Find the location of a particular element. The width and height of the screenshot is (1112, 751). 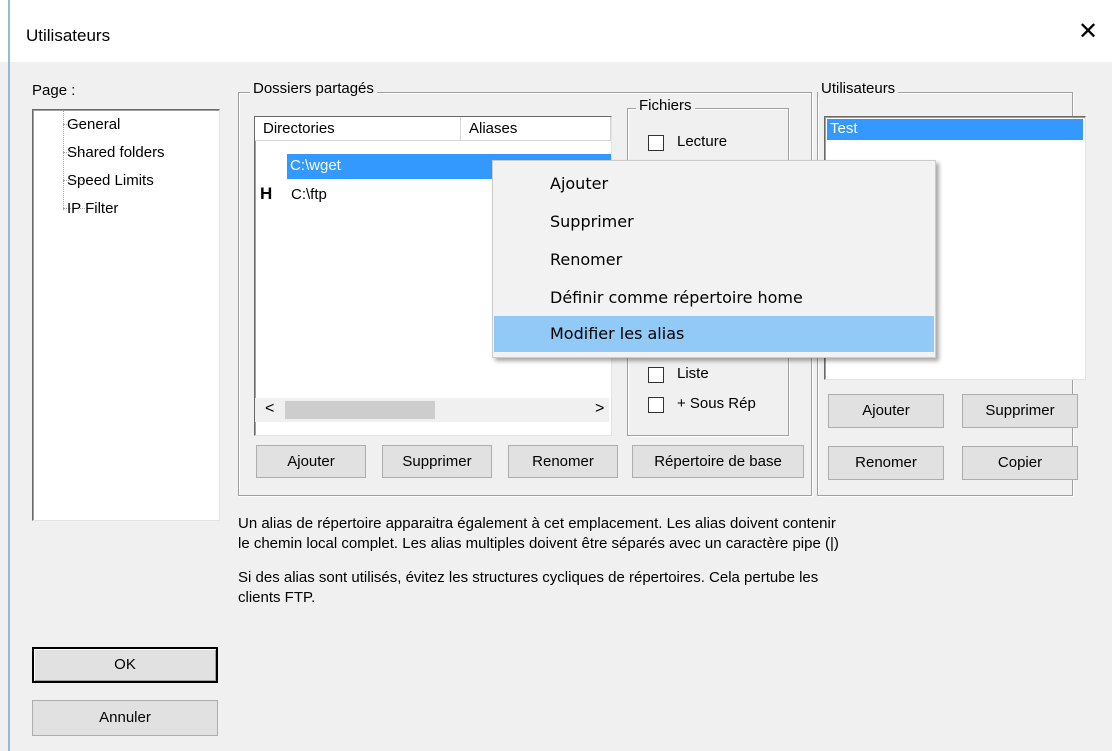

cancel-button: Annuler is located at coordinates (125, 718).